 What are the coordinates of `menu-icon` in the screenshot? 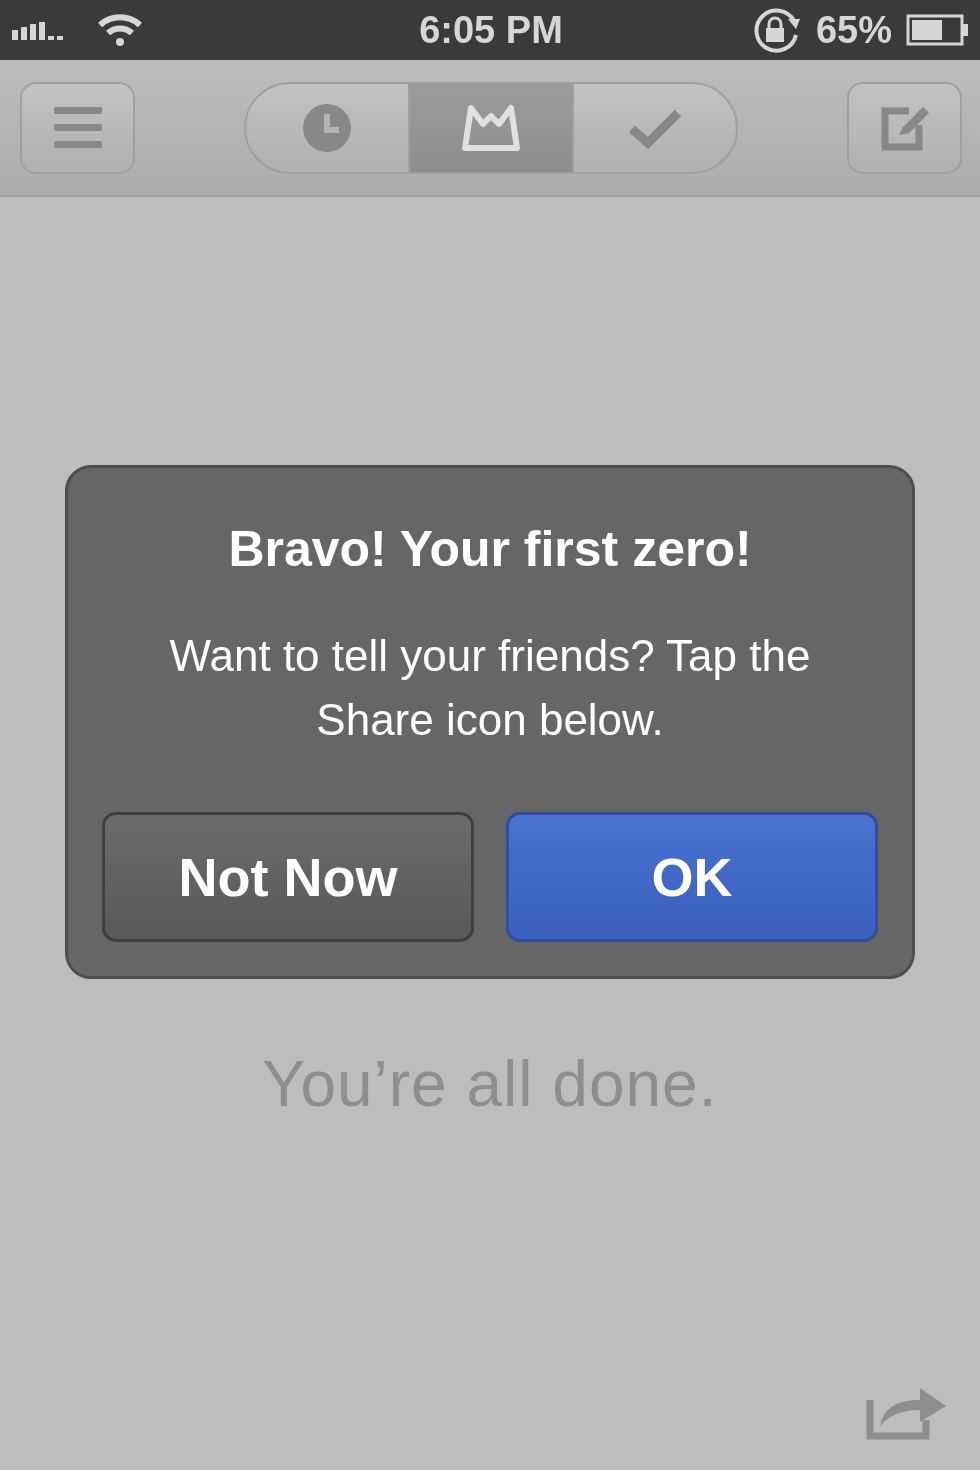 It's located at (77, 127).